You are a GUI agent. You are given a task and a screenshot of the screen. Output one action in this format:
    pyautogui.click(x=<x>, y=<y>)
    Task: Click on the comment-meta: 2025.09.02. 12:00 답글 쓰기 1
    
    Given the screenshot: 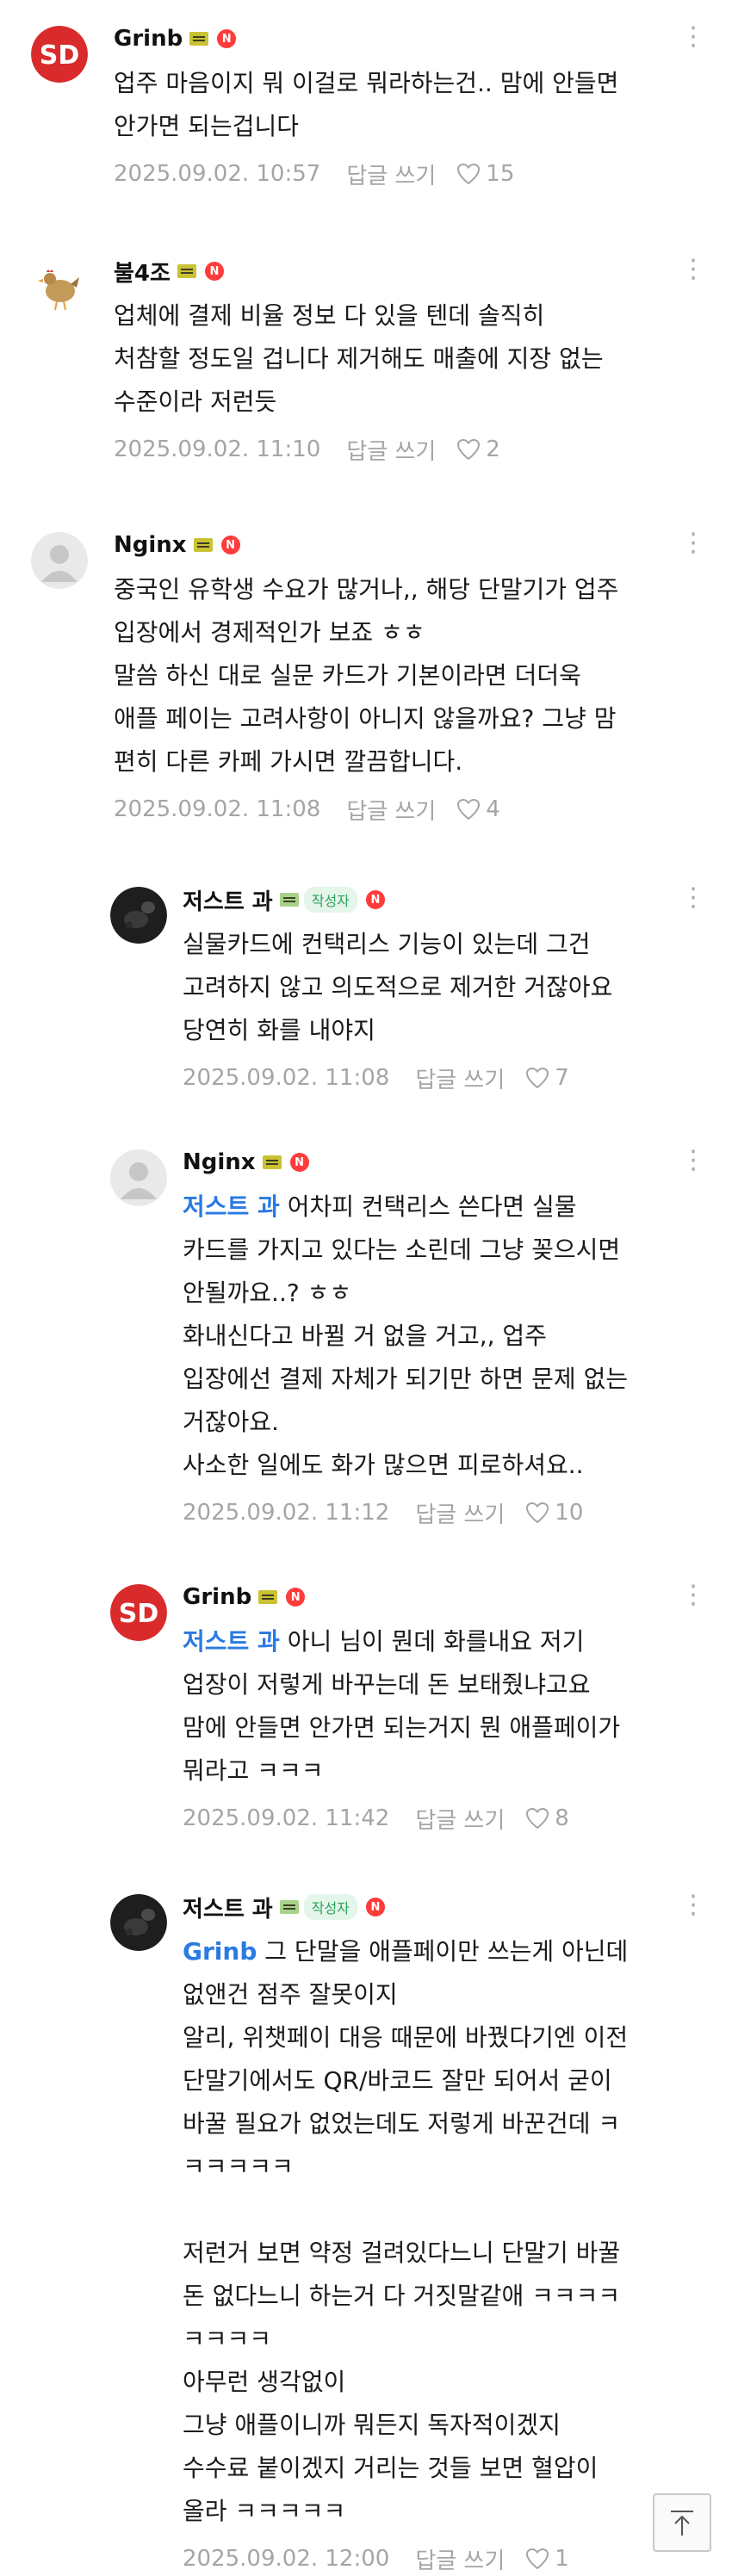 What is the action you would take?
    pyautogui.click(x=446, y=2559)
    